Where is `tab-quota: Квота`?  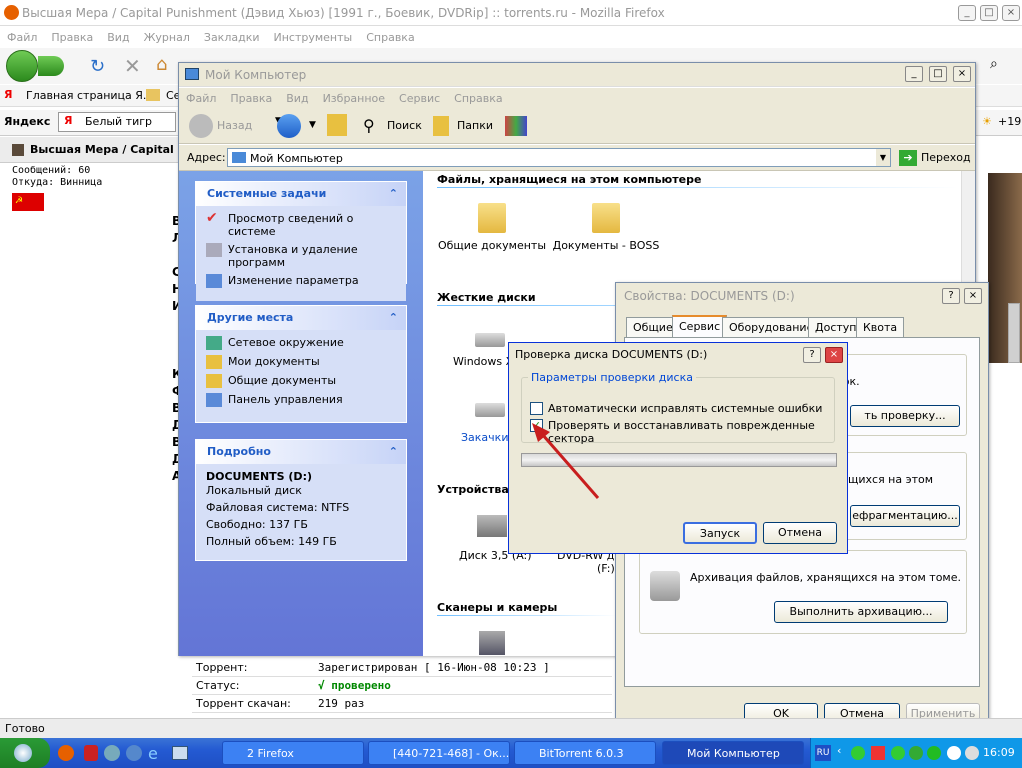 tab-quota: Квота is located at coordinates (880, 327).